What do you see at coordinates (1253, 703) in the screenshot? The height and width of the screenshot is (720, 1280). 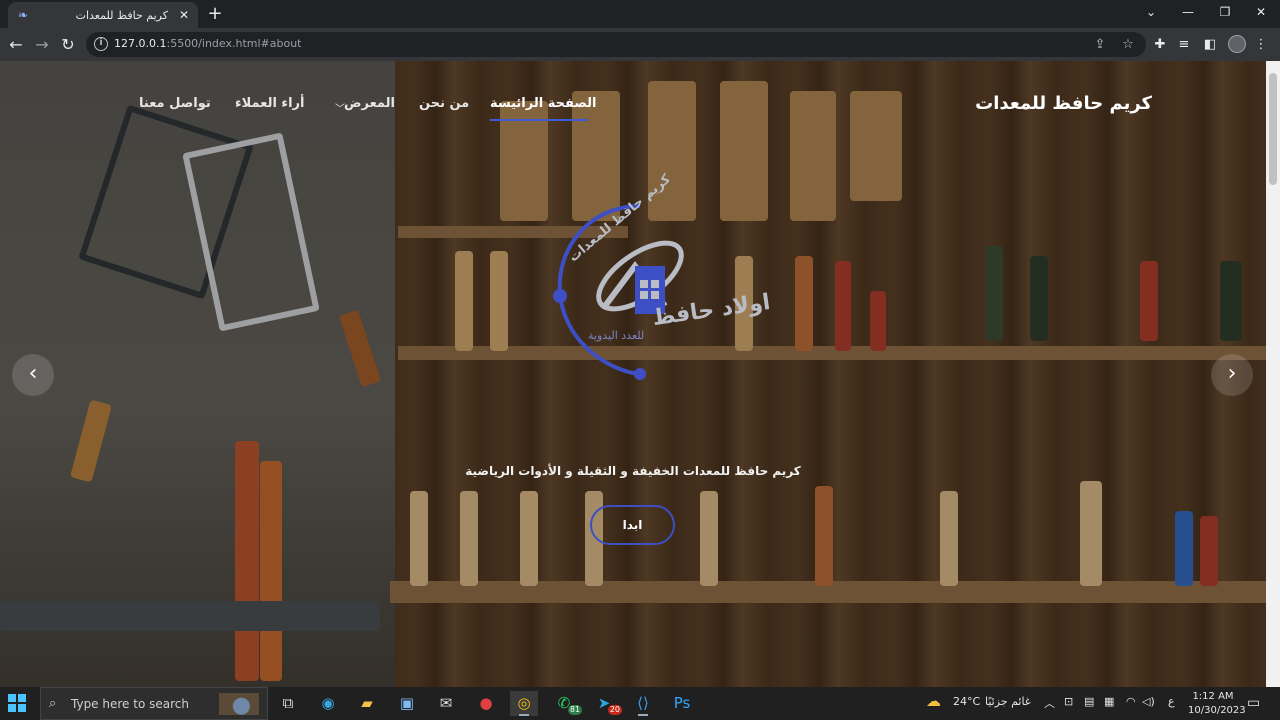 I see `notifications-icon: ▭` at bounding box center [1253, 703].